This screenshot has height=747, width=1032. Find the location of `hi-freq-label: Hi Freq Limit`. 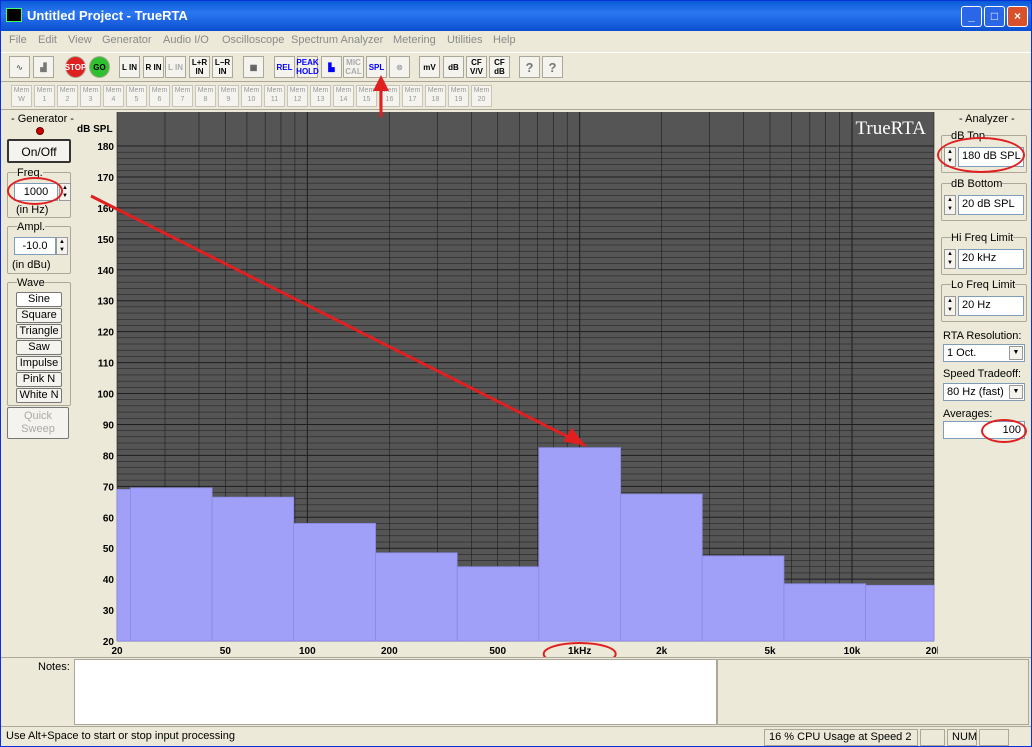

hi-freq-label: Hi Freq Limit is located at coordinates (982, 238).